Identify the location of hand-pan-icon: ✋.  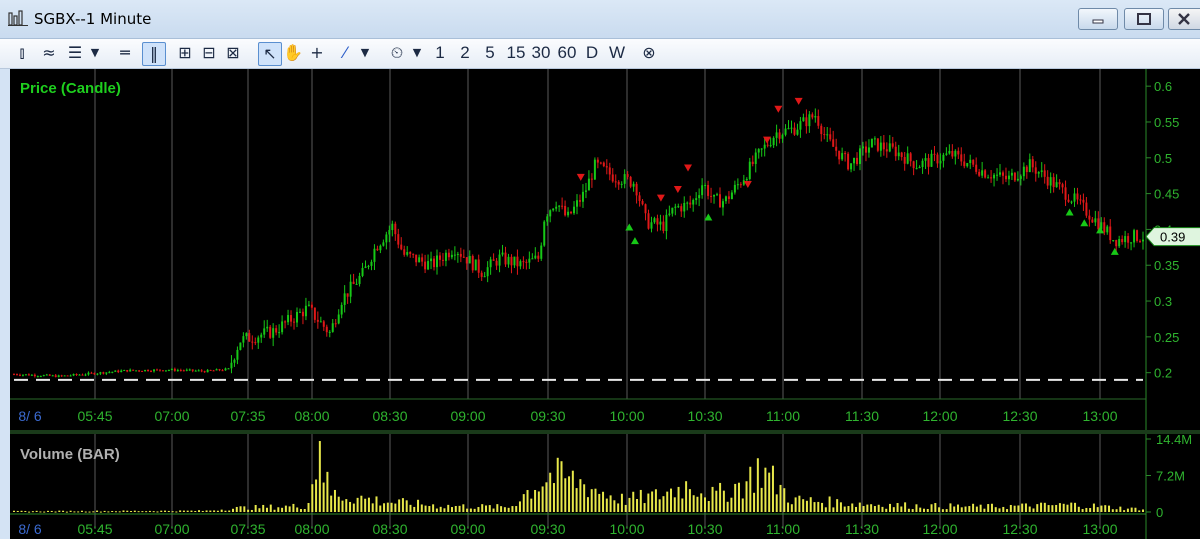
(293, 53).